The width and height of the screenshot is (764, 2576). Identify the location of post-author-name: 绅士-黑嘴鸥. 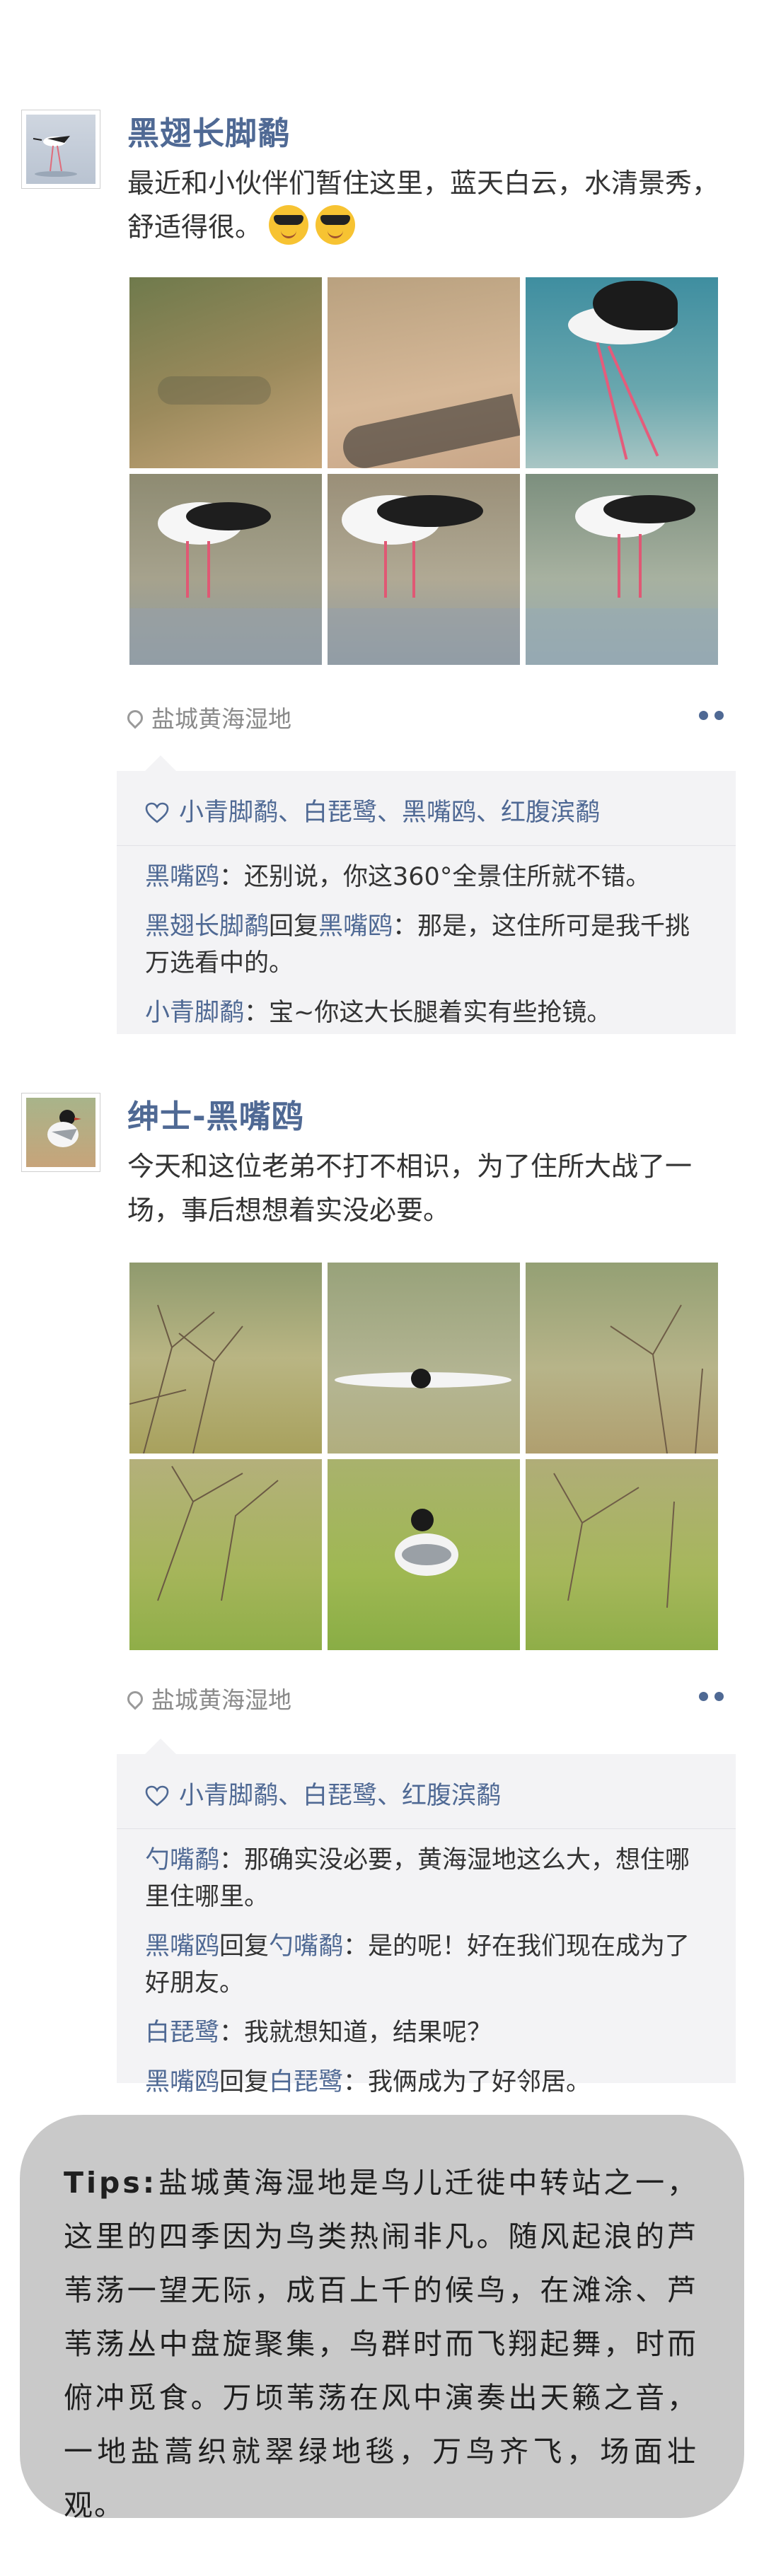
(215, 1114).